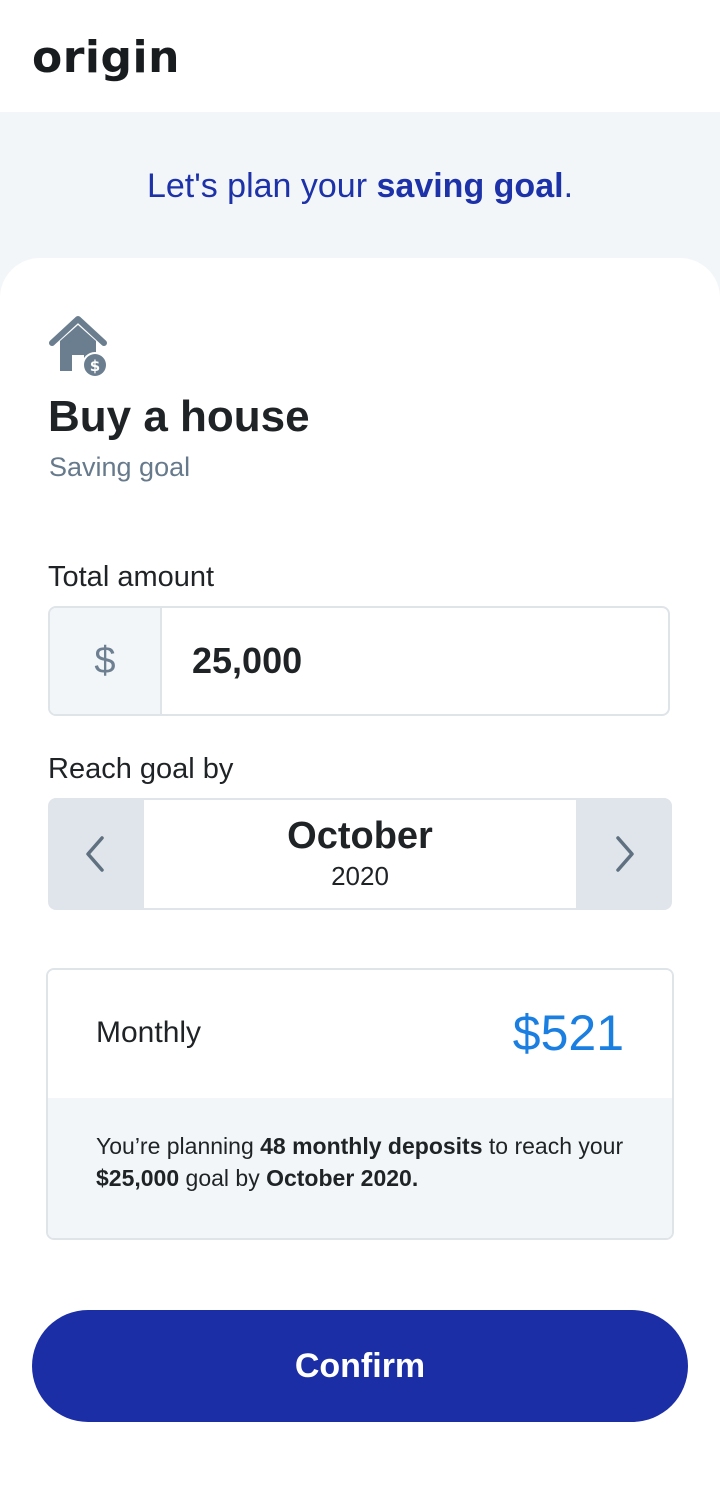 The image size is (720, 1502). What do you see at coordinates (131, 577) in the screenshot?
I see `total-amount-label: Total amount` at bounding box center [131, 577].